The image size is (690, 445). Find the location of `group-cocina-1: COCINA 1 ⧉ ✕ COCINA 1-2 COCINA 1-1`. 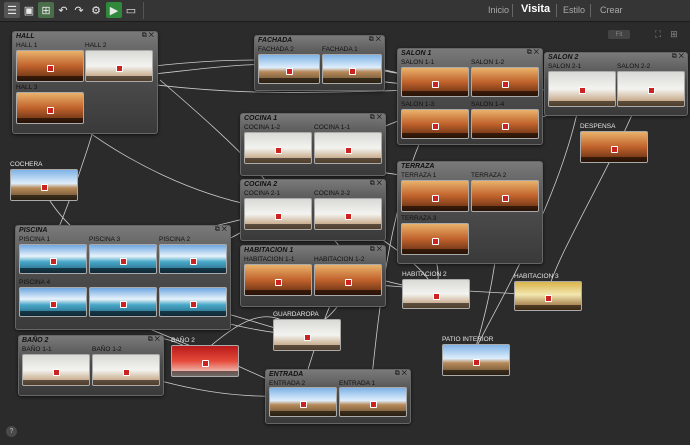

group-cocina-1: COCINA 1 ⧉ ✕ COCINA 1-2 COCINA 1-1 is located at coordinates (313, 144).